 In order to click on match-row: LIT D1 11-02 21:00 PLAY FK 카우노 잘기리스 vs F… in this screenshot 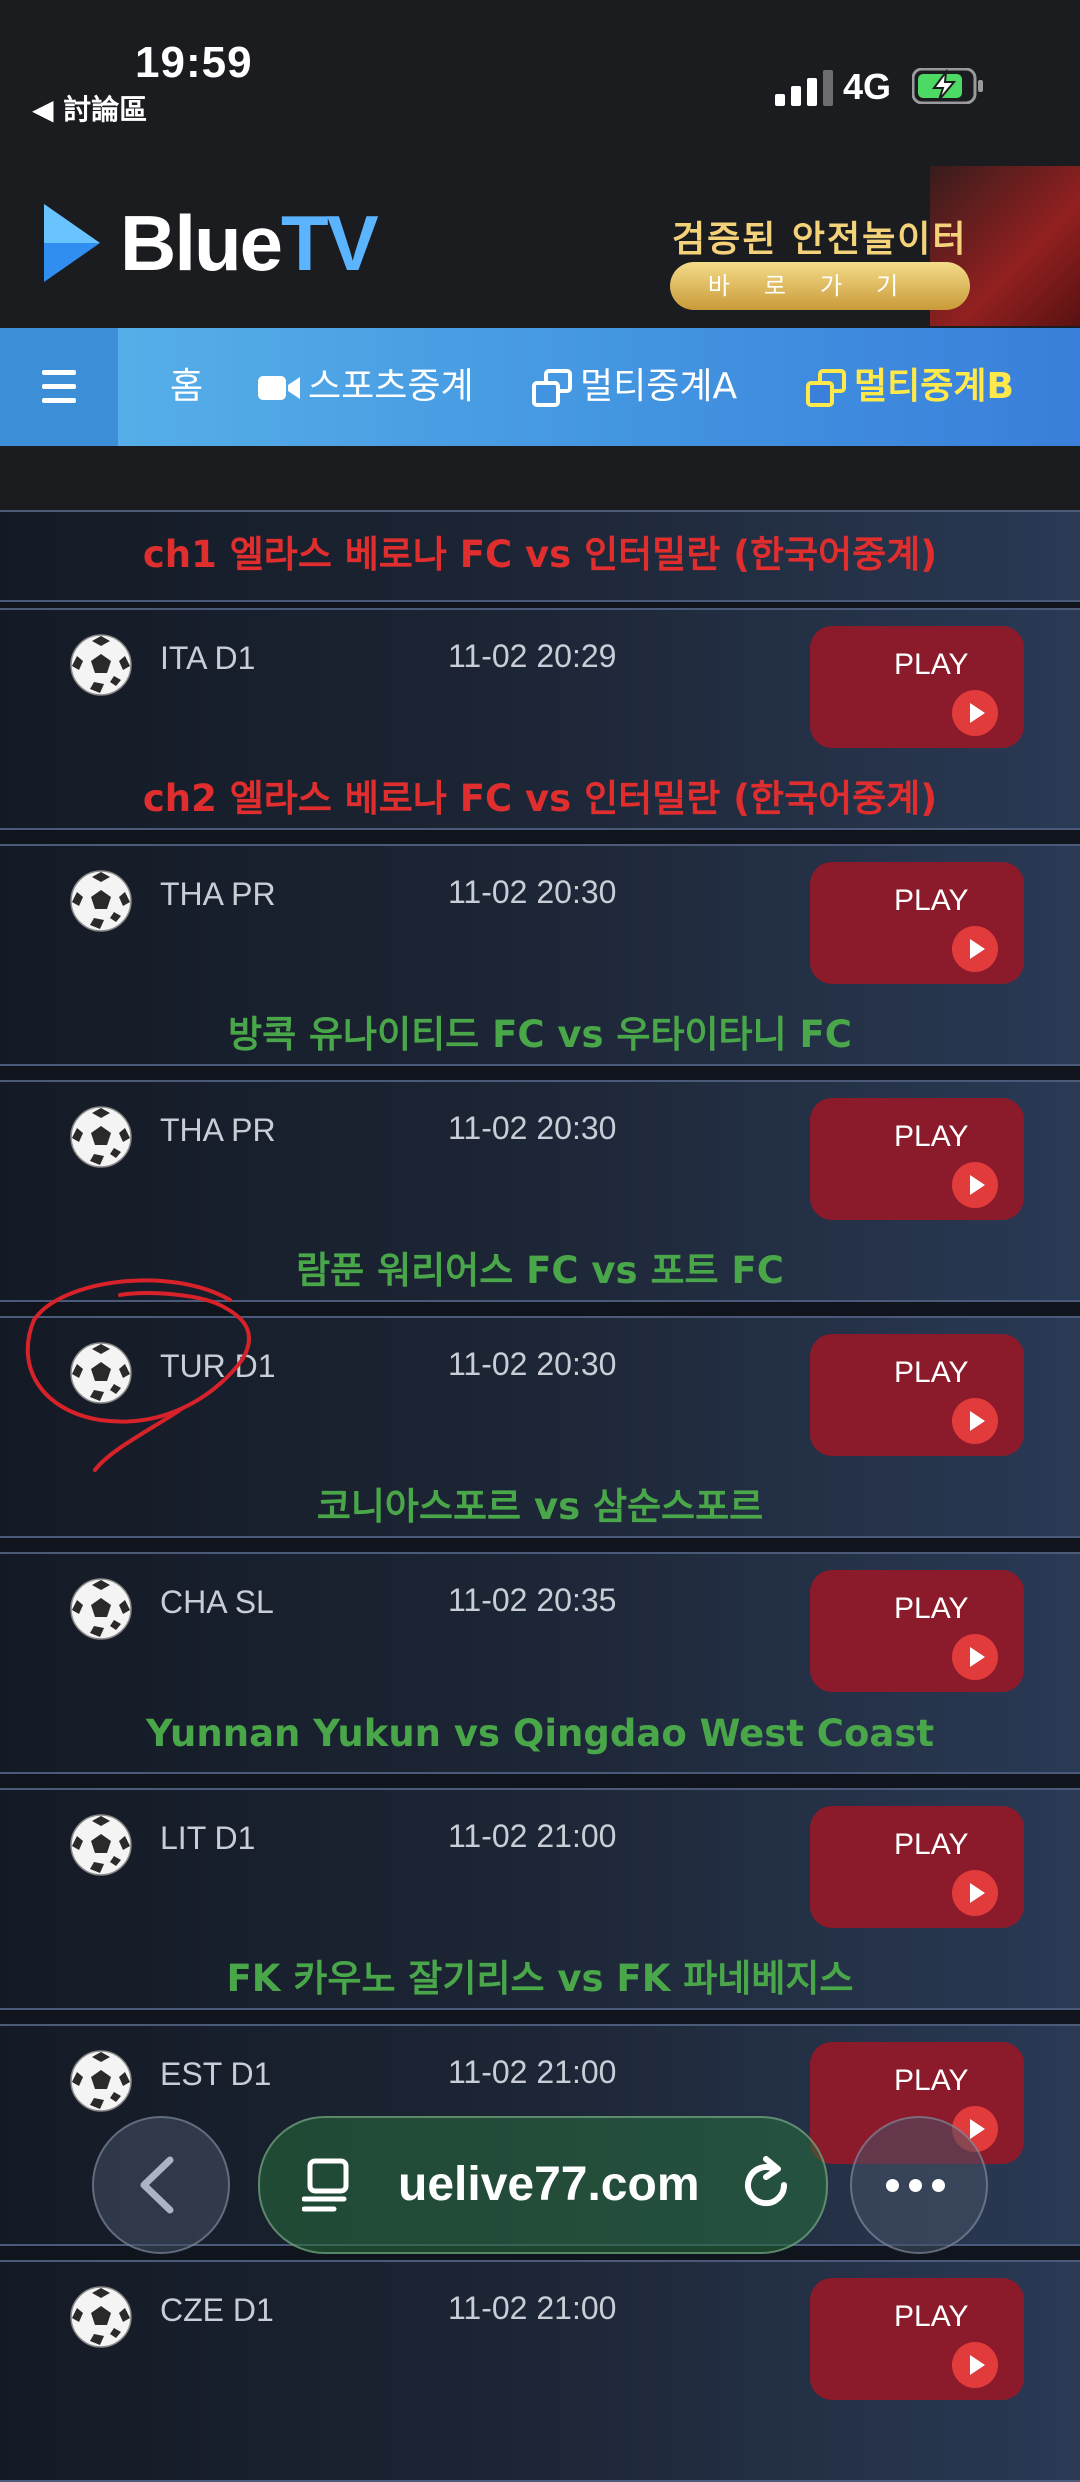, I will do `click(540, 1899)`.